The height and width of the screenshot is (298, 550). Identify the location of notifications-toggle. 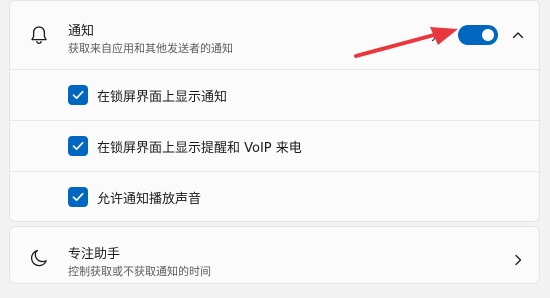
(478, 35).